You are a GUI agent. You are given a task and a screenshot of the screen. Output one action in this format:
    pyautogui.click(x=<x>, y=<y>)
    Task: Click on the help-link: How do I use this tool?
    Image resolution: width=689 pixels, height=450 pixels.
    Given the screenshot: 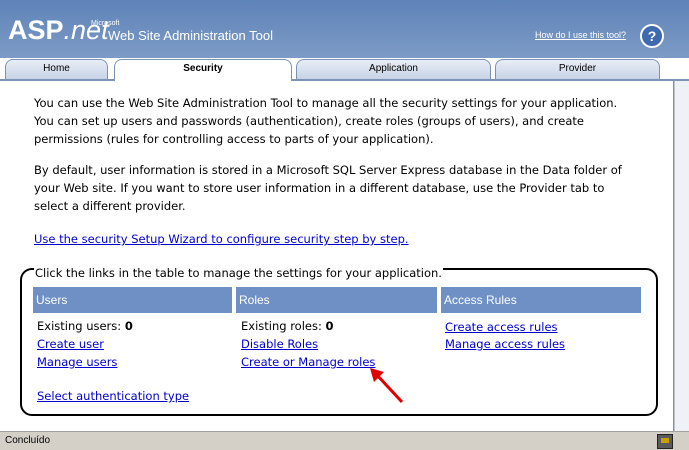 What is the action you would take?
    pyautogui.click(x=580, y=35)
    